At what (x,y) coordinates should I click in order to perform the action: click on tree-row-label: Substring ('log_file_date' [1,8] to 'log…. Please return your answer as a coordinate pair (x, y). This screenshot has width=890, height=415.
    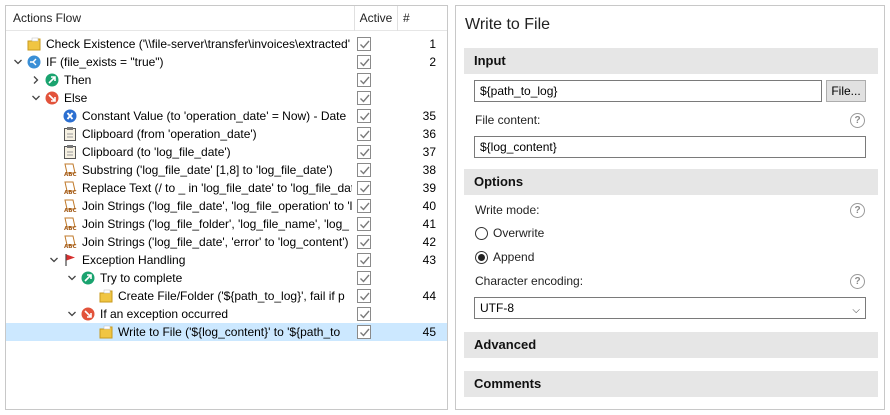
    Looking at the image, I should click on (207, 170).